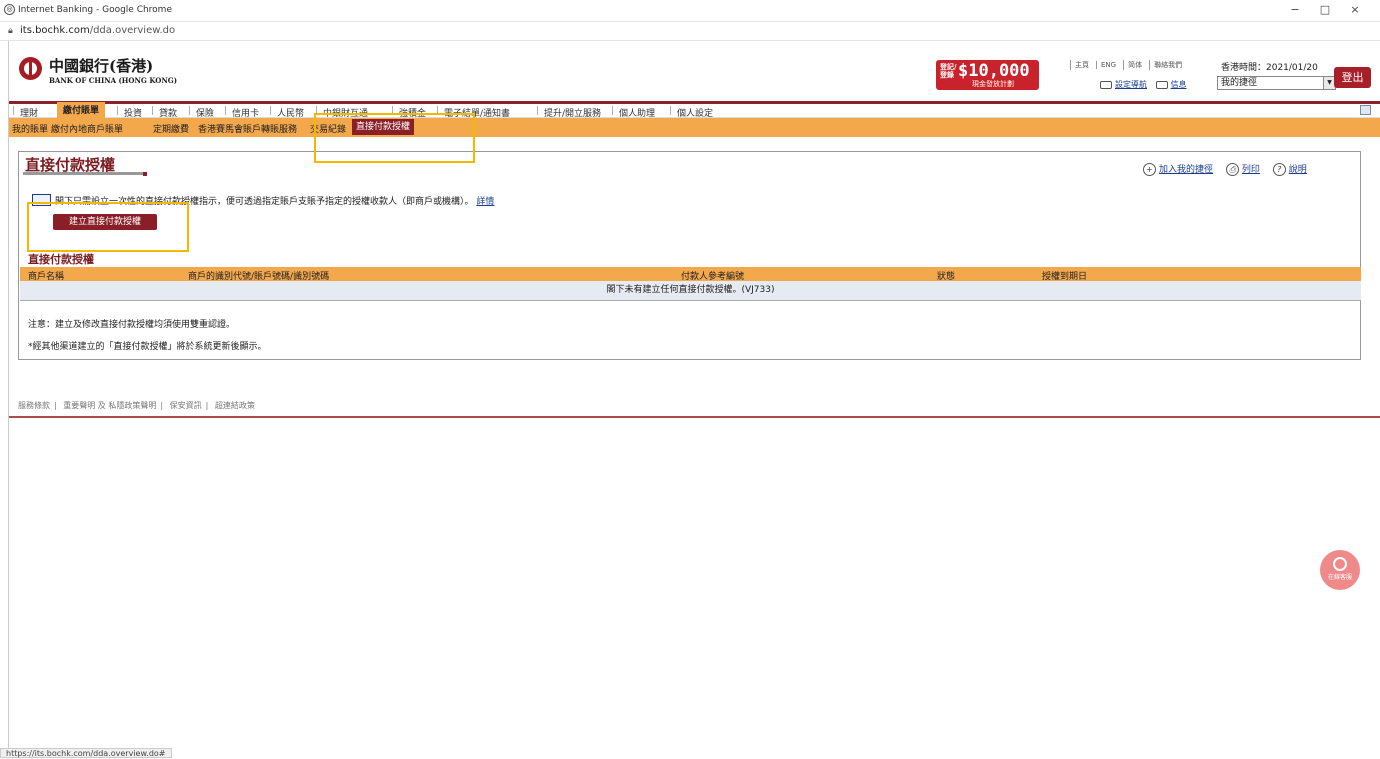 The image size is (1380, 759). I want to click on top-links: 主頁 ENG 简体 聯絡我們, so click(1129, 65).